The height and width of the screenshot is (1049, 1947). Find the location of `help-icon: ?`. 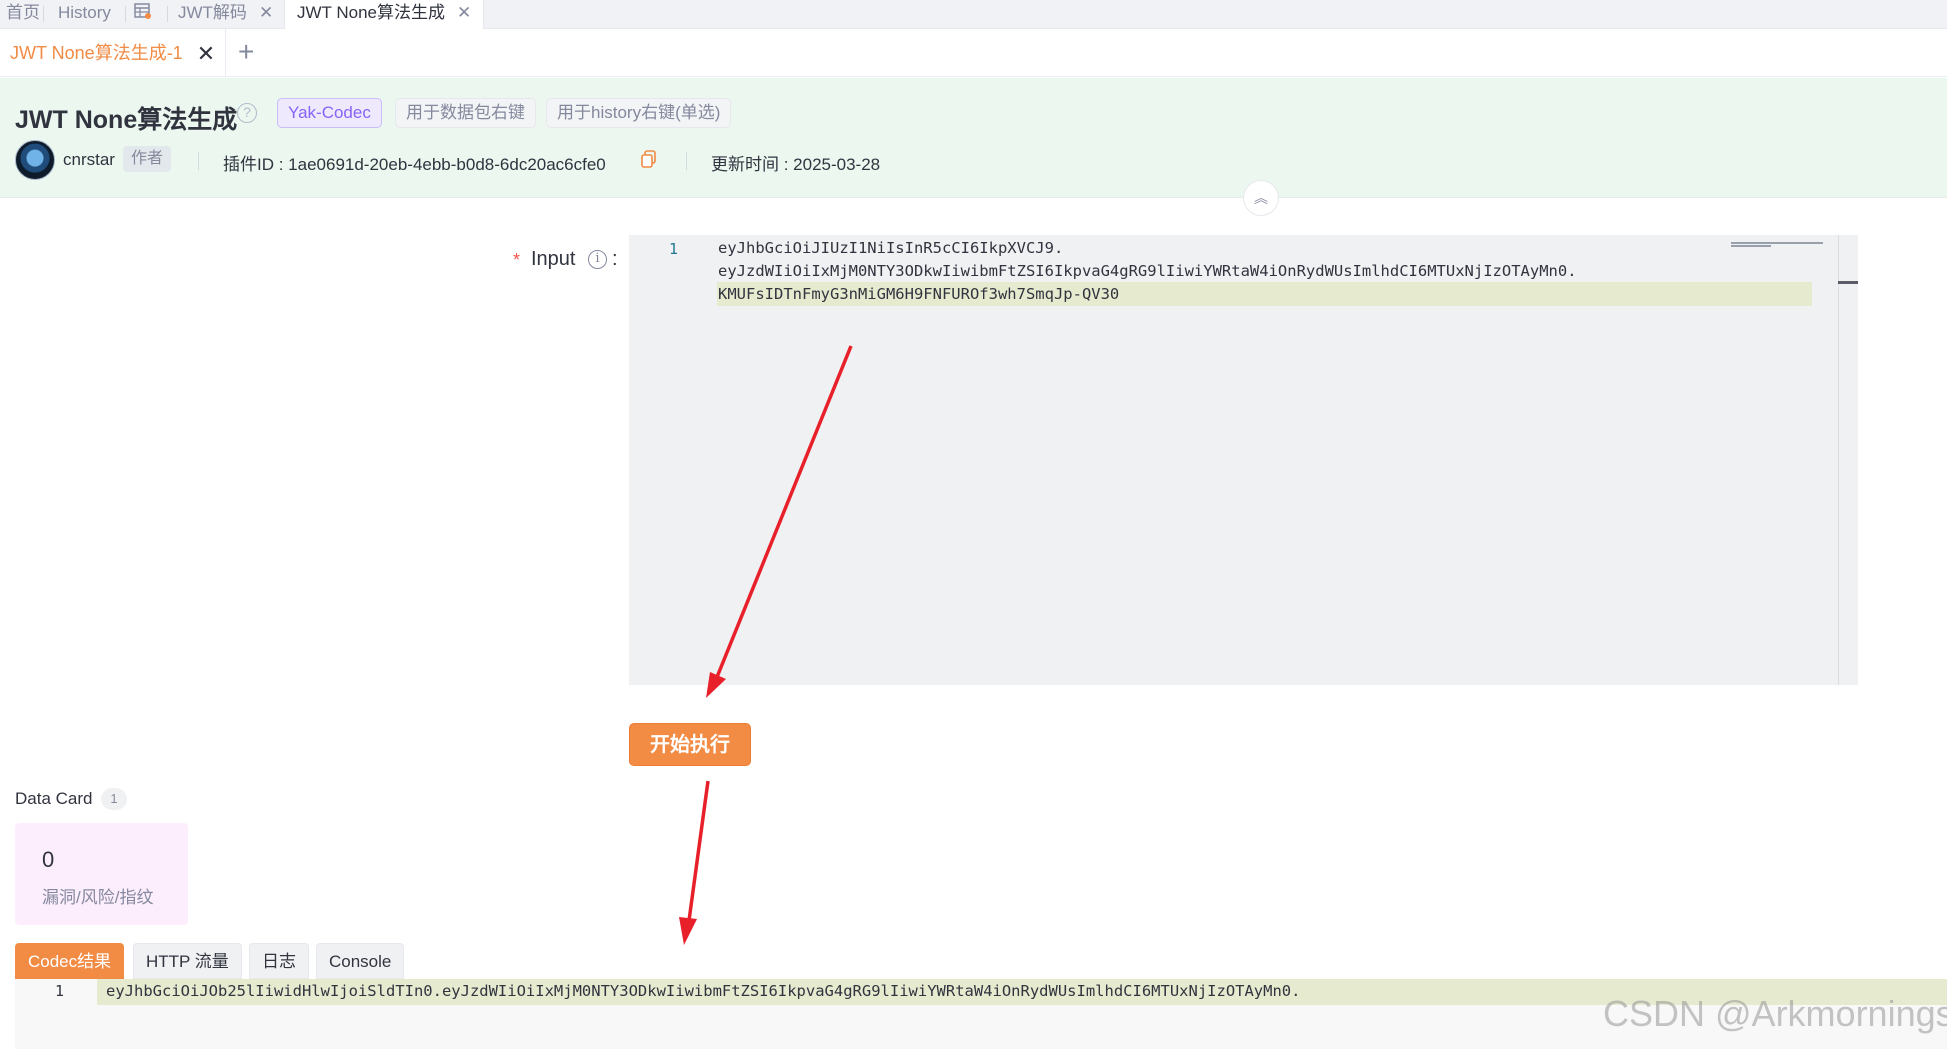

help-icon: ? is located at coordinates (247, 113).